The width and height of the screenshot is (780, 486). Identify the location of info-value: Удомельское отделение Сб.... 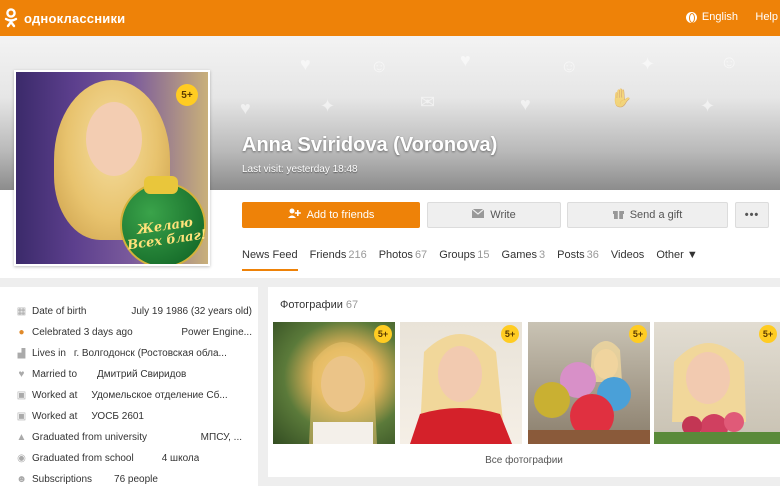
(159, 395).